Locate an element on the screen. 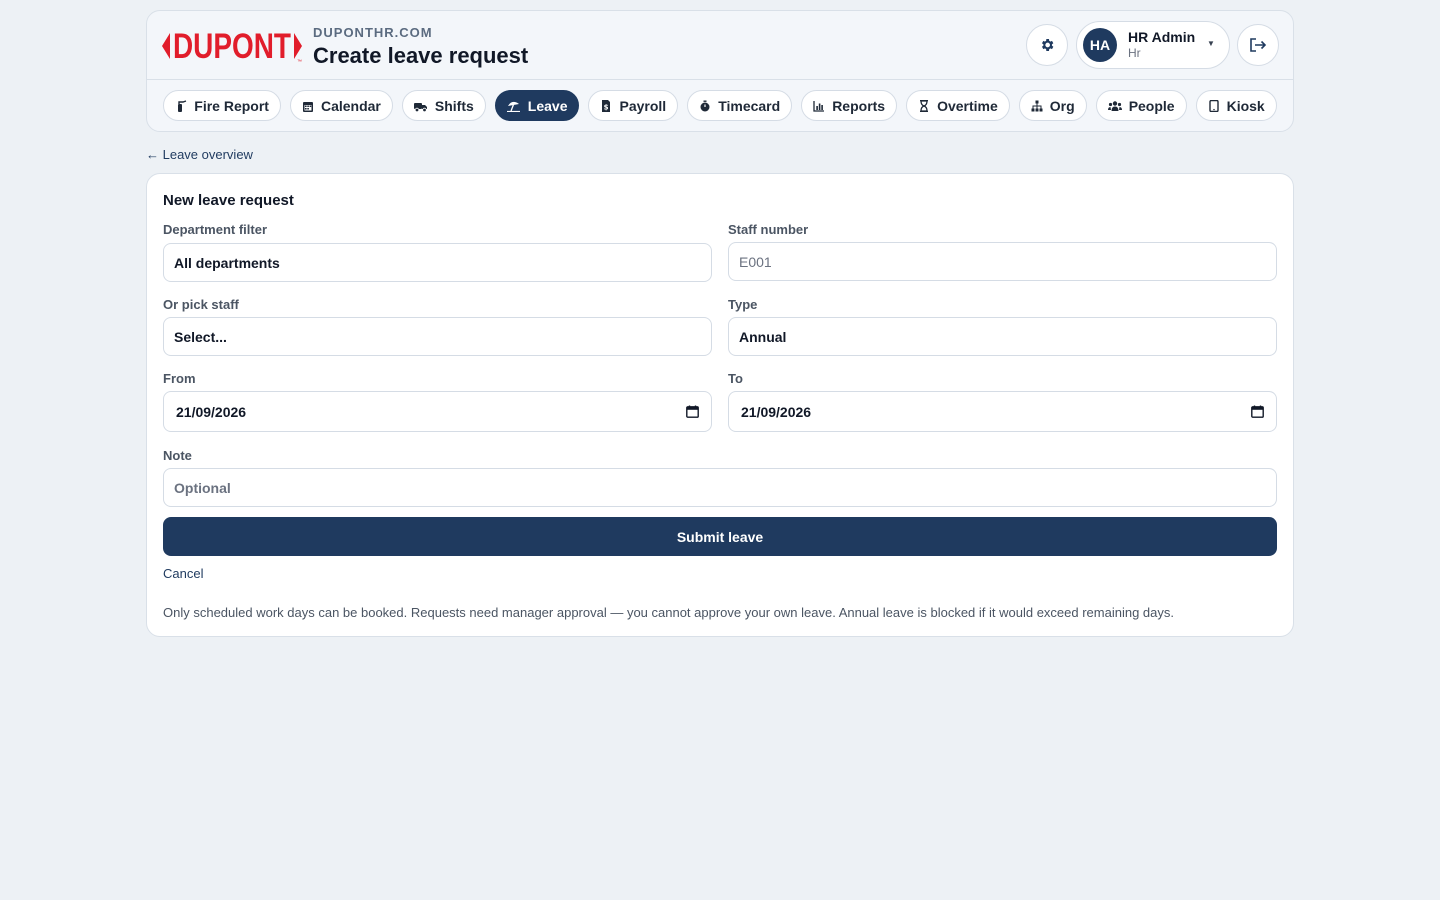 The height and width of the screenshot is (900, 1440). settings-button is located at coordinates (1047, 45).